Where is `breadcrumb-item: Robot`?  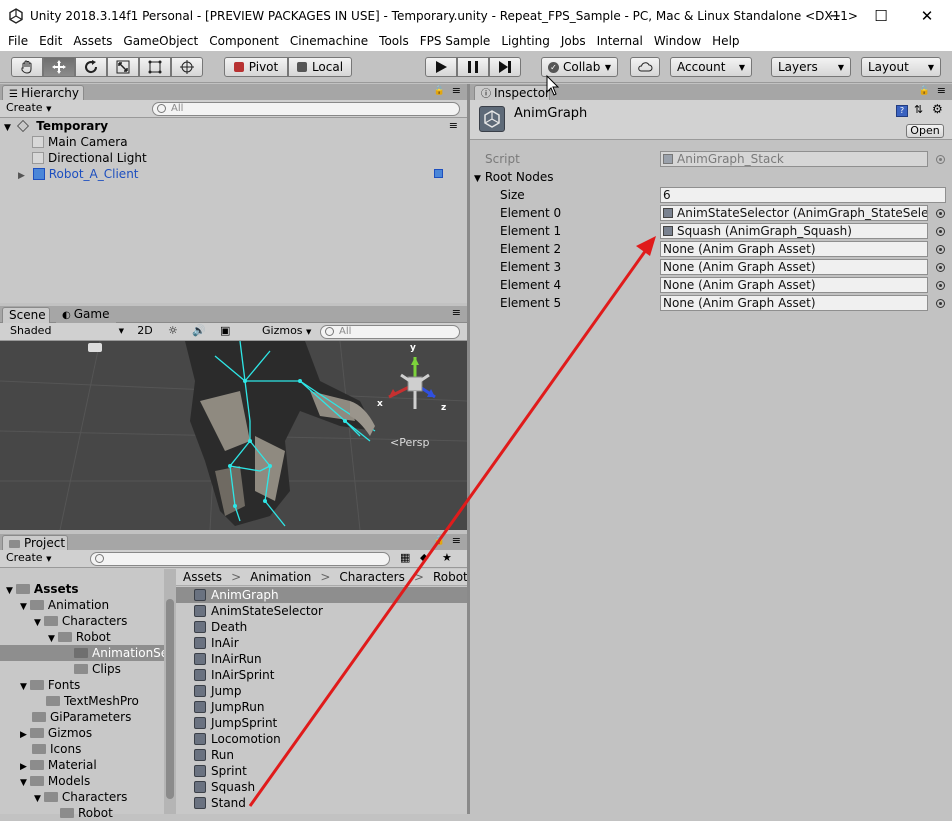
breadcrumb-item: Robot is located at coordinates (450, 577).